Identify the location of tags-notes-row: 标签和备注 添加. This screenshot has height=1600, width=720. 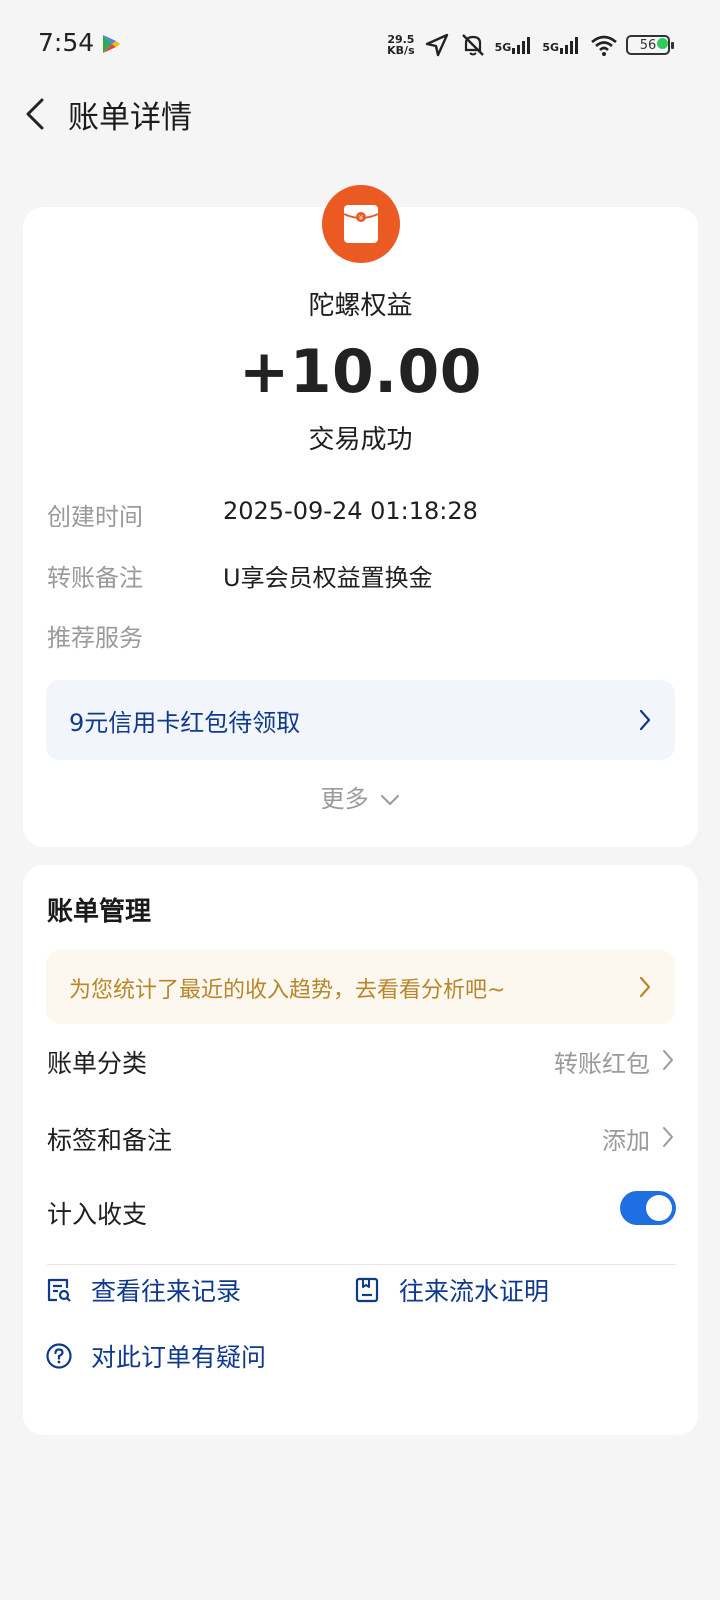
(361, 1137).